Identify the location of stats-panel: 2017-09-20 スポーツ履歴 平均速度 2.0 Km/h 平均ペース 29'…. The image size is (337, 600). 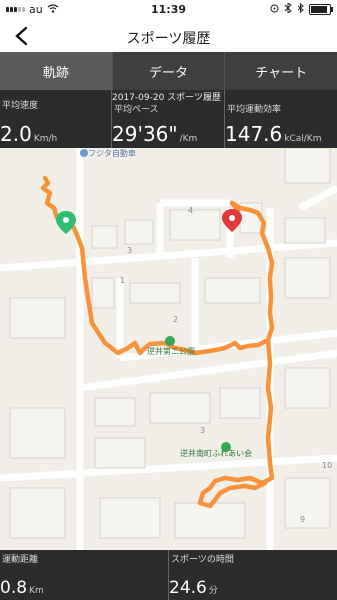
(168, 119).